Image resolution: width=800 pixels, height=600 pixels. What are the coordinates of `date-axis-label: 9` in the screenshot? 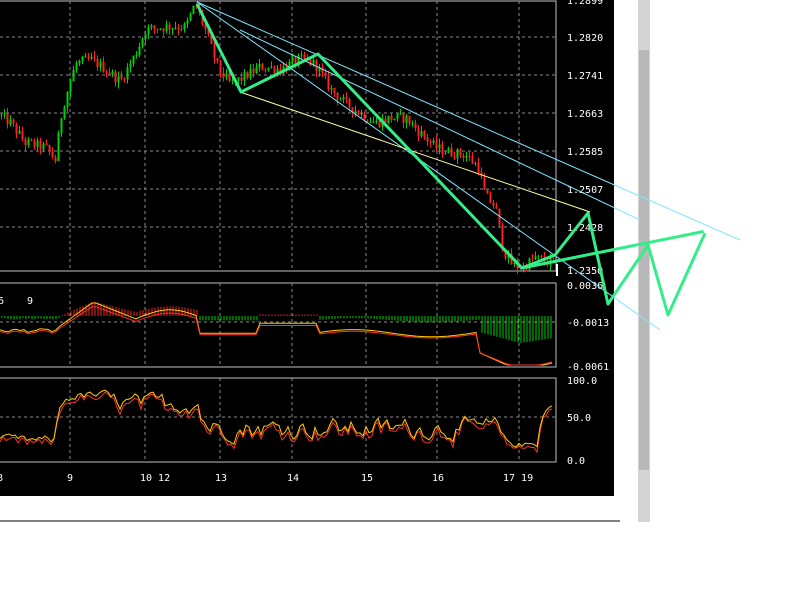 It's located at (70, 478).